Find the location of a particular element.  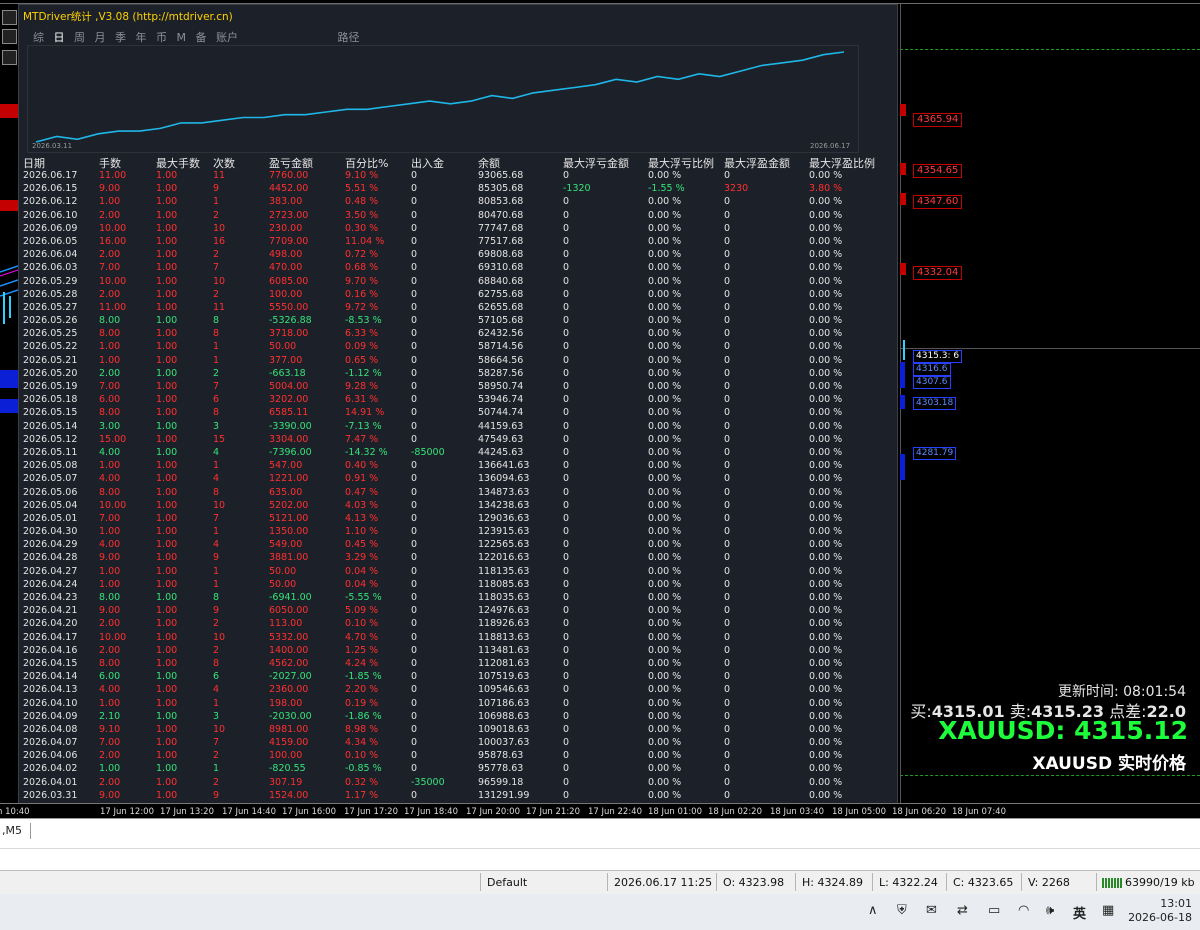

cell-pnl: 2360.00 is located at coordinates (289, 690).